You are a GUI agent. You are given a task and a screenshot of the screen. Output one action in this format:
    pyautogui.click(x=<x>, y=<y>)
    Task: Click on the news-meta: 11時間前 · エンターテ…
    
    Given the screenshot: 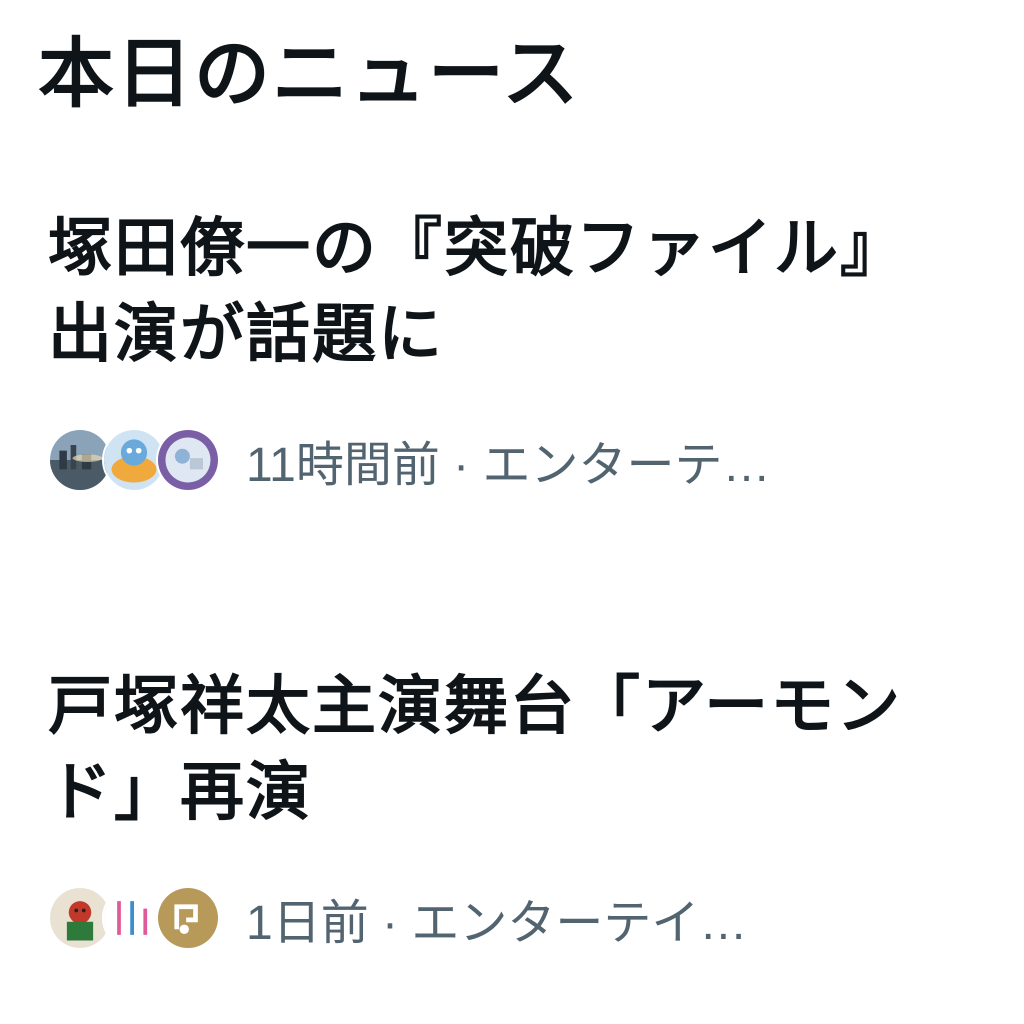 What is the action you would take?
    pyautogui.click(x=508, y=460)
    